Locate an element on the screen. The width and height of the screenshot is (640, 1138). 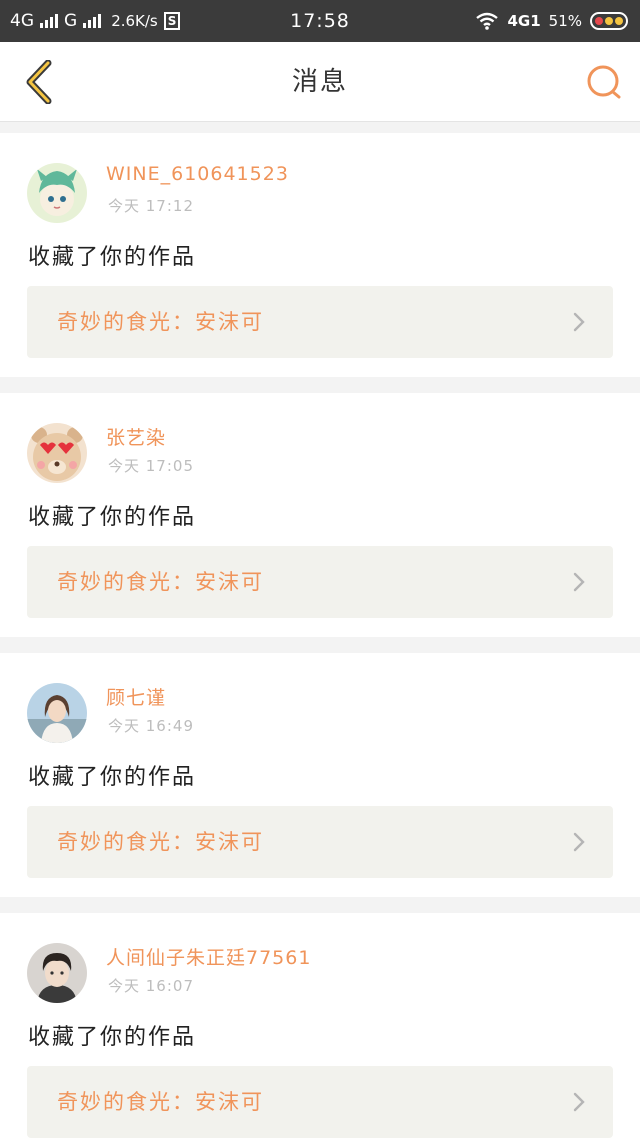
timestamp: 今天 16:07 is located at coordinates (151, 986).